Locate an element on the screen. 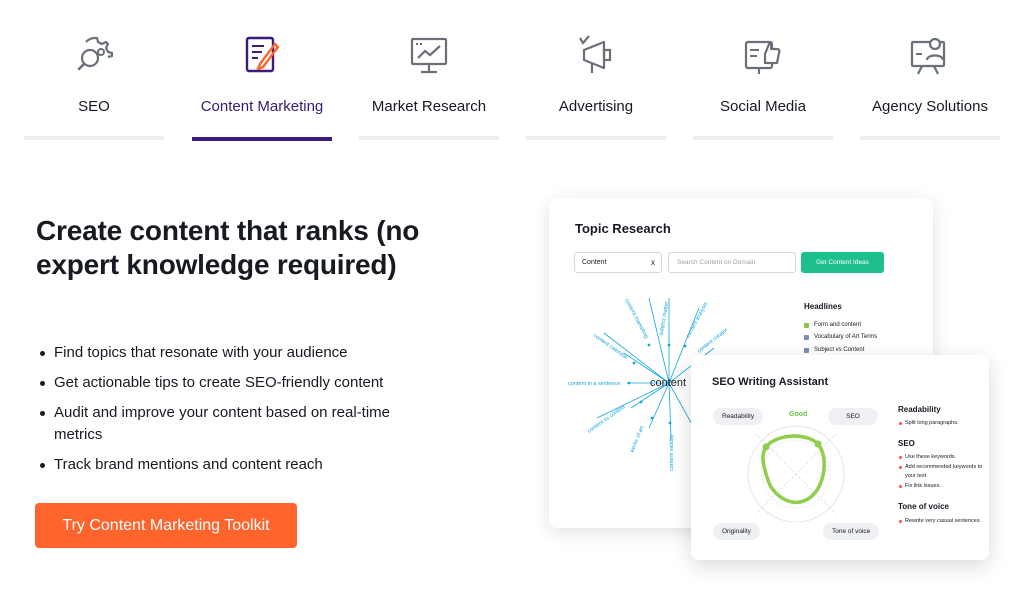  tone-of-voice-pill: Tone of voice is located at coordinates (851, 531).